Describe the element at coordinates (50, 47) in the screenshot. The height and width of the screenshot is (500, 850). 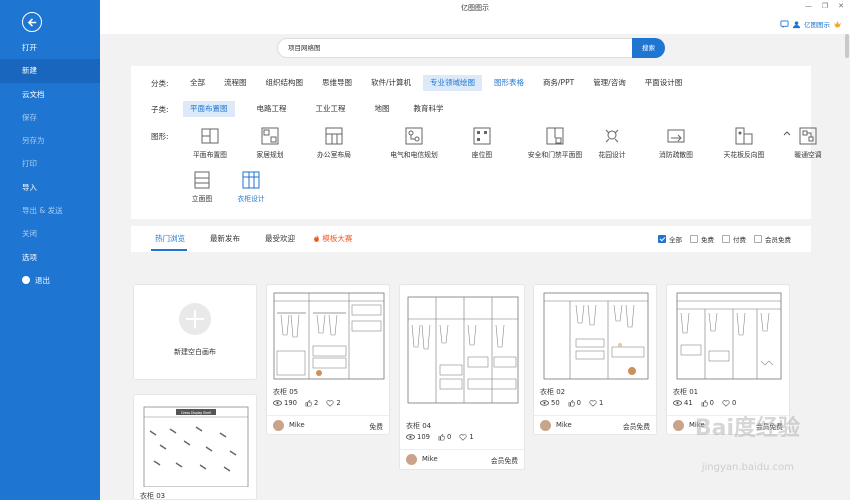
I see `sidebar-item-open: 打开` at that location.